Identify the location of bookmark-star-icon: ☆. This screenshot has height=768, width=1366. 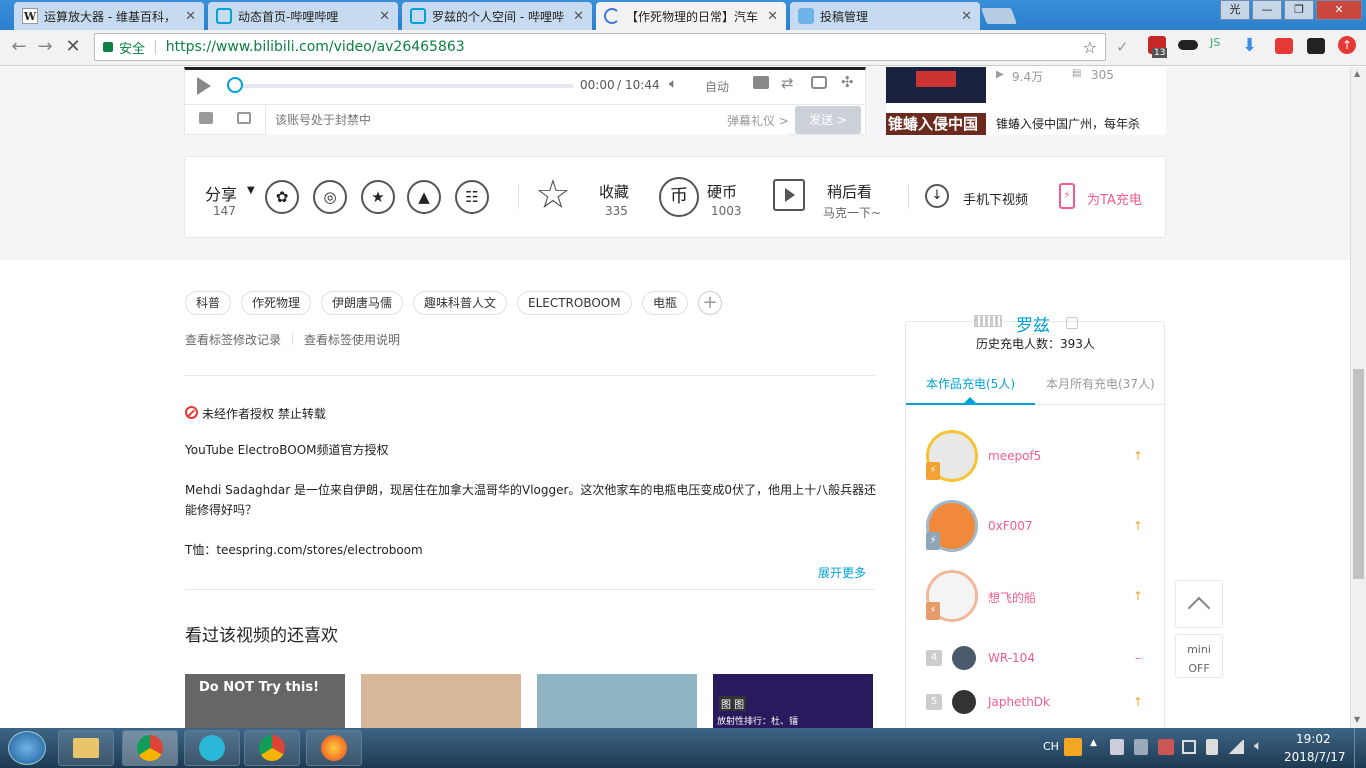
(1090, 47).